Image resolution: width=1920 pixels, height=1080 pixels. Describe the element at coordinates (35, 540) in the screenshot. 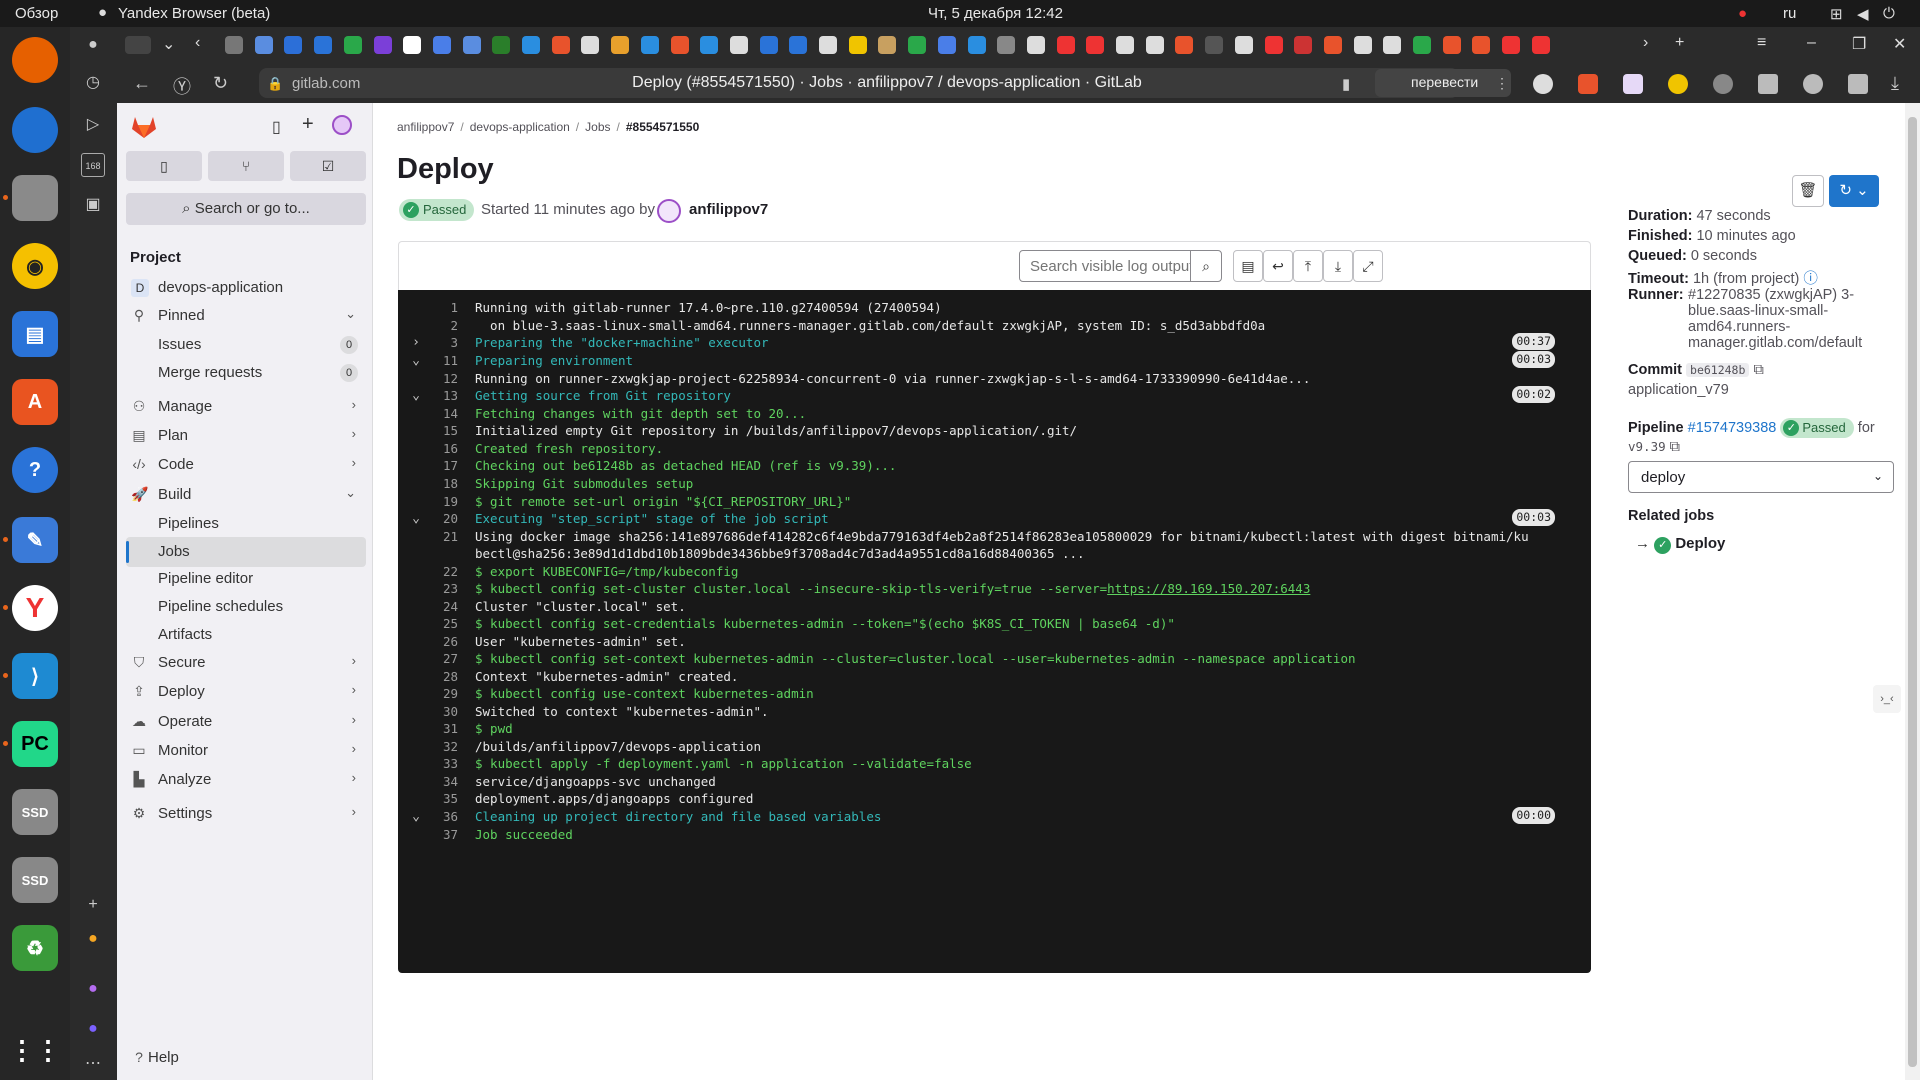

I see `text-editor-icon: ✎` at that location.